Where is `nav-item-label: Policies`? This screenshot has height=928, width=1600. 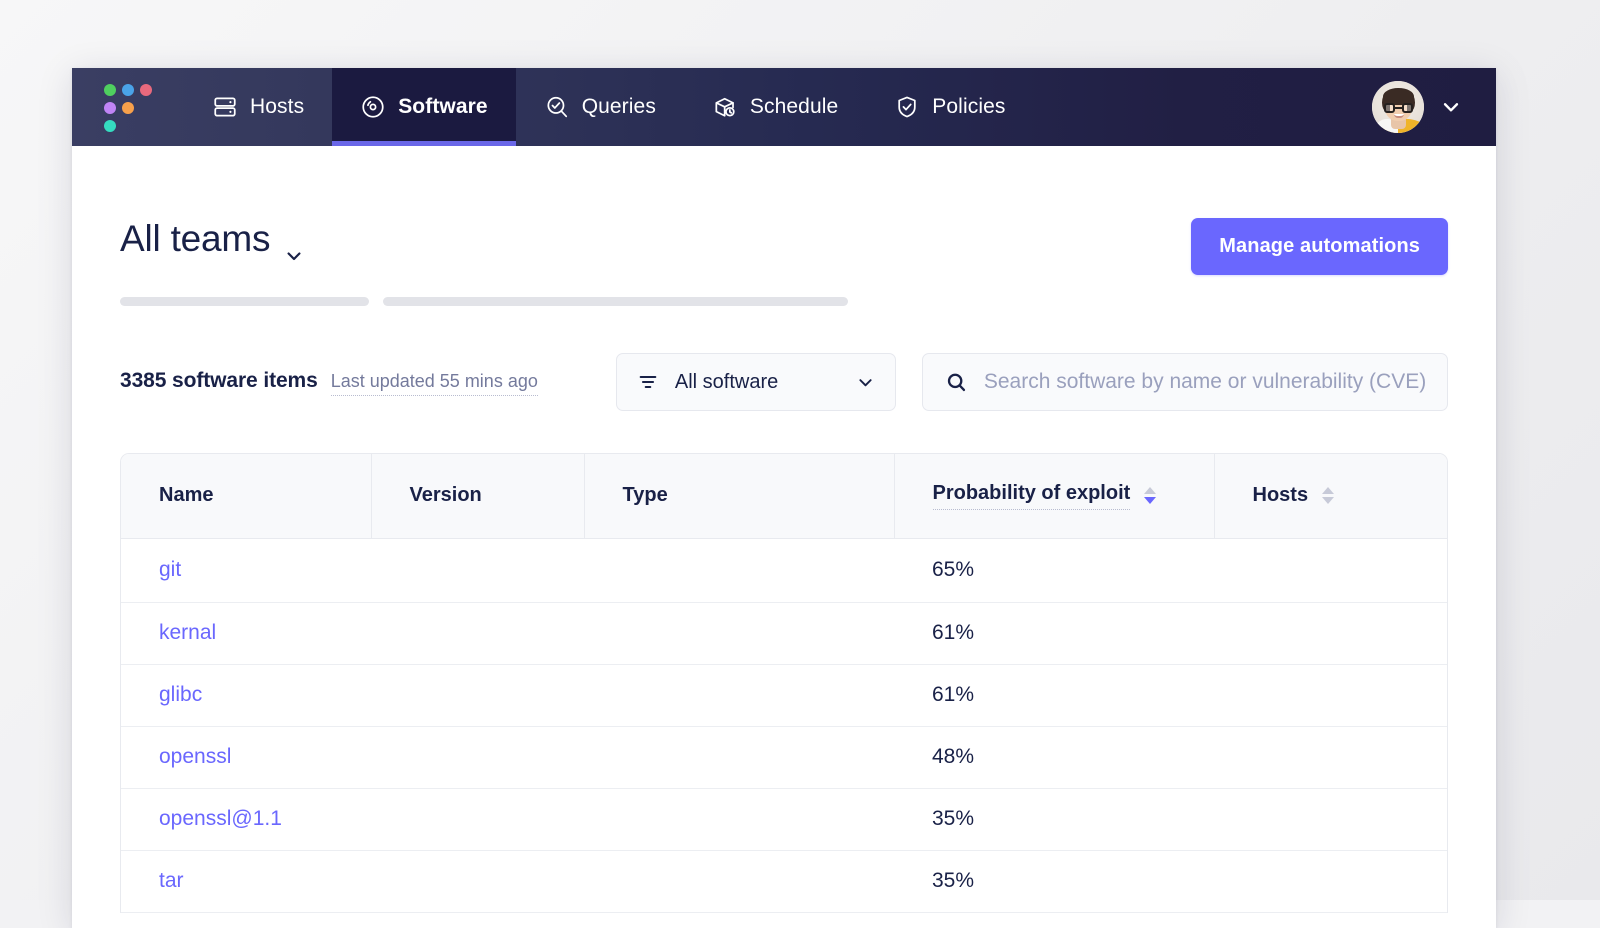
nav-item-label: Policies is located at coordinates (969, 106).